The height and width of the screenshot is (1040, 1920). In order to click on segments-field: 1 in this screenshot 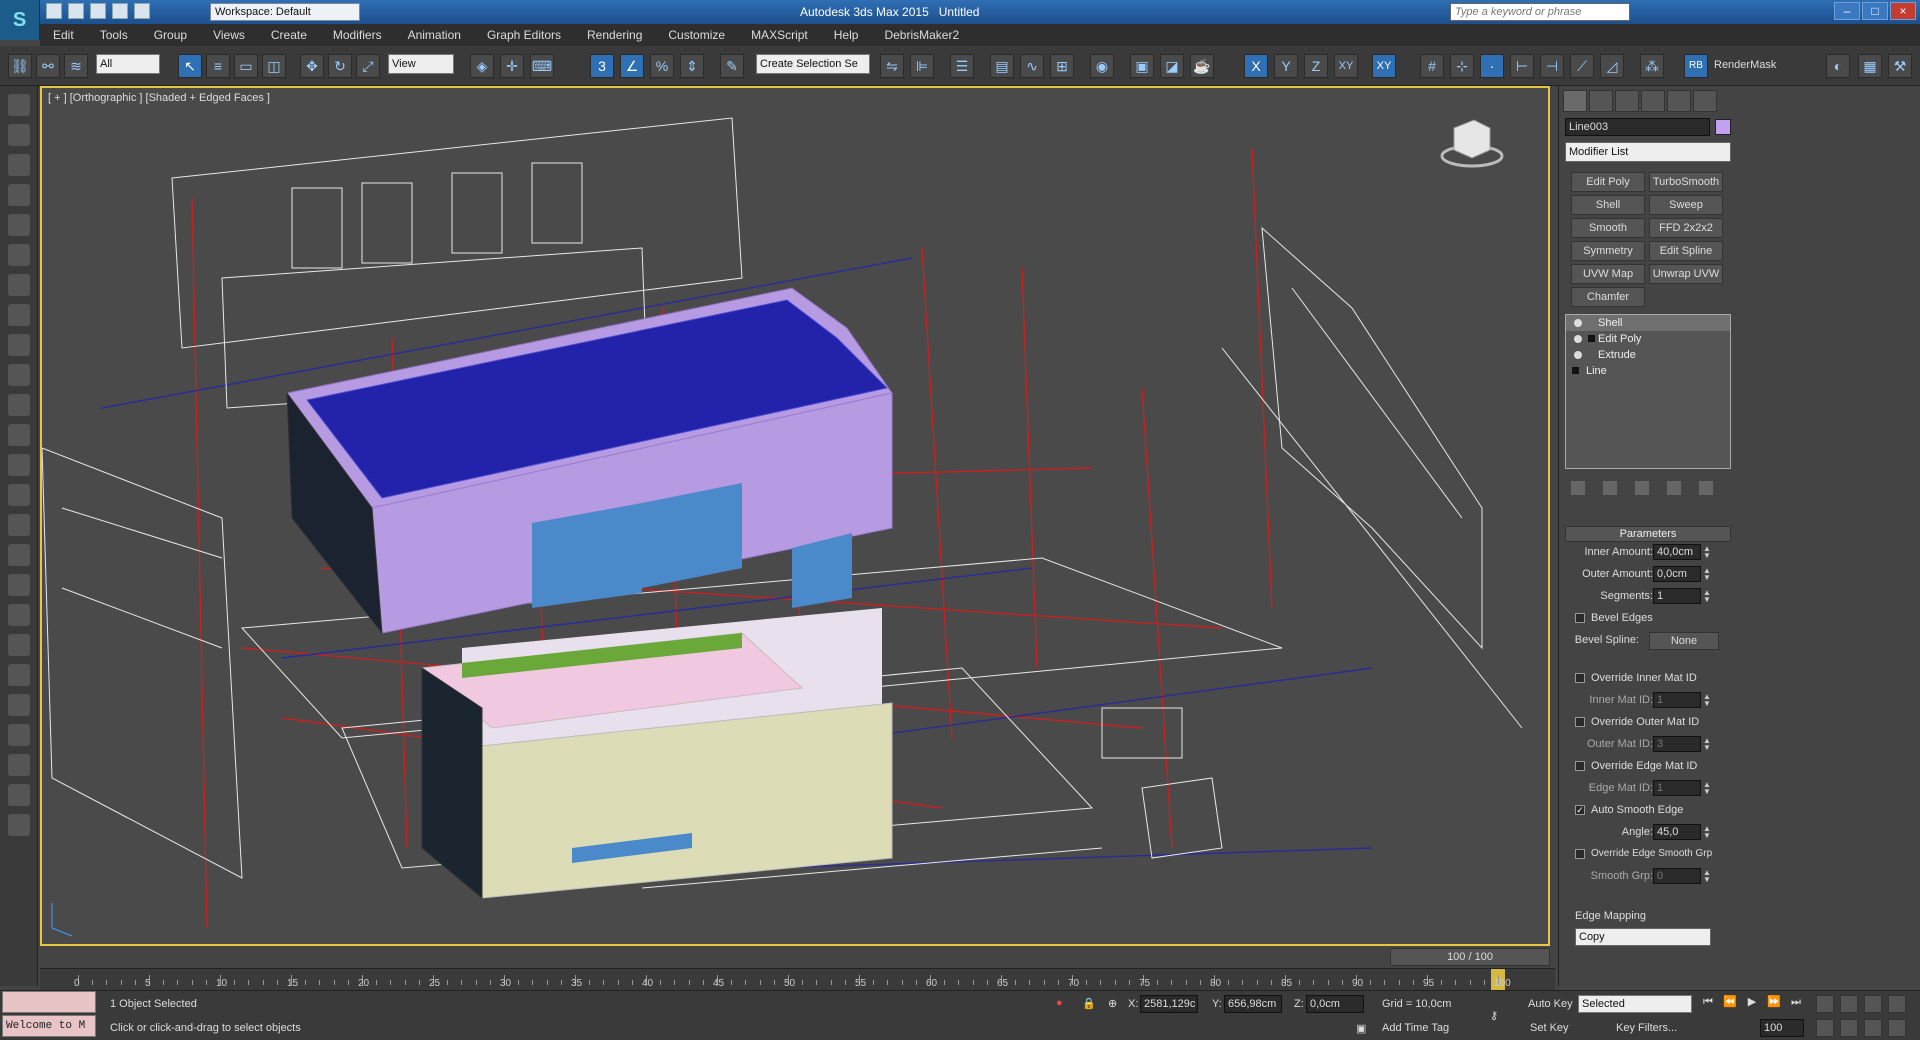, I will do `click(1677, 596)`.